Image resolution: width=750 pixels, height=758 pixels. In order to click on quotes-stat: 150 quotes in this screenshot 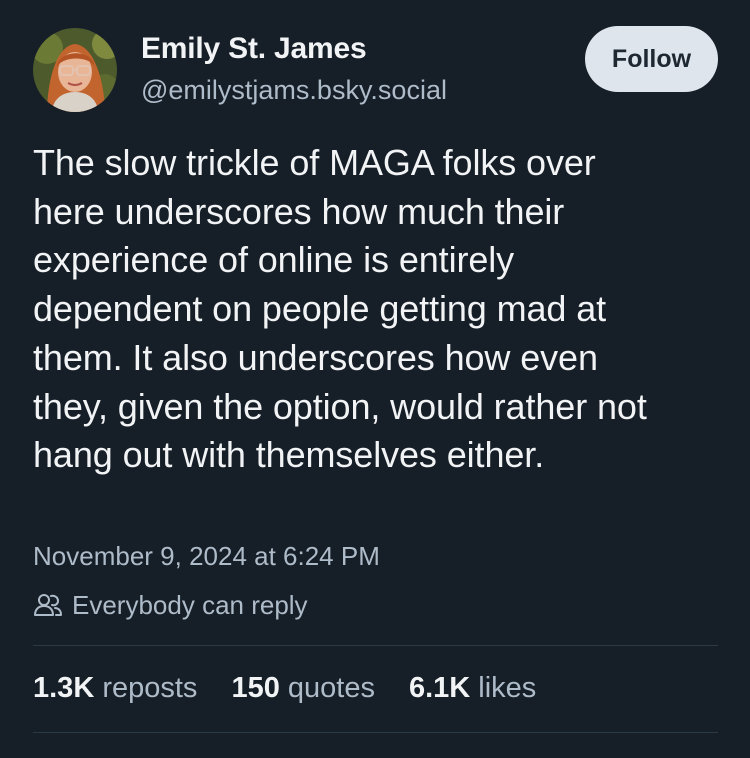, I will do `click(303, 688)`.